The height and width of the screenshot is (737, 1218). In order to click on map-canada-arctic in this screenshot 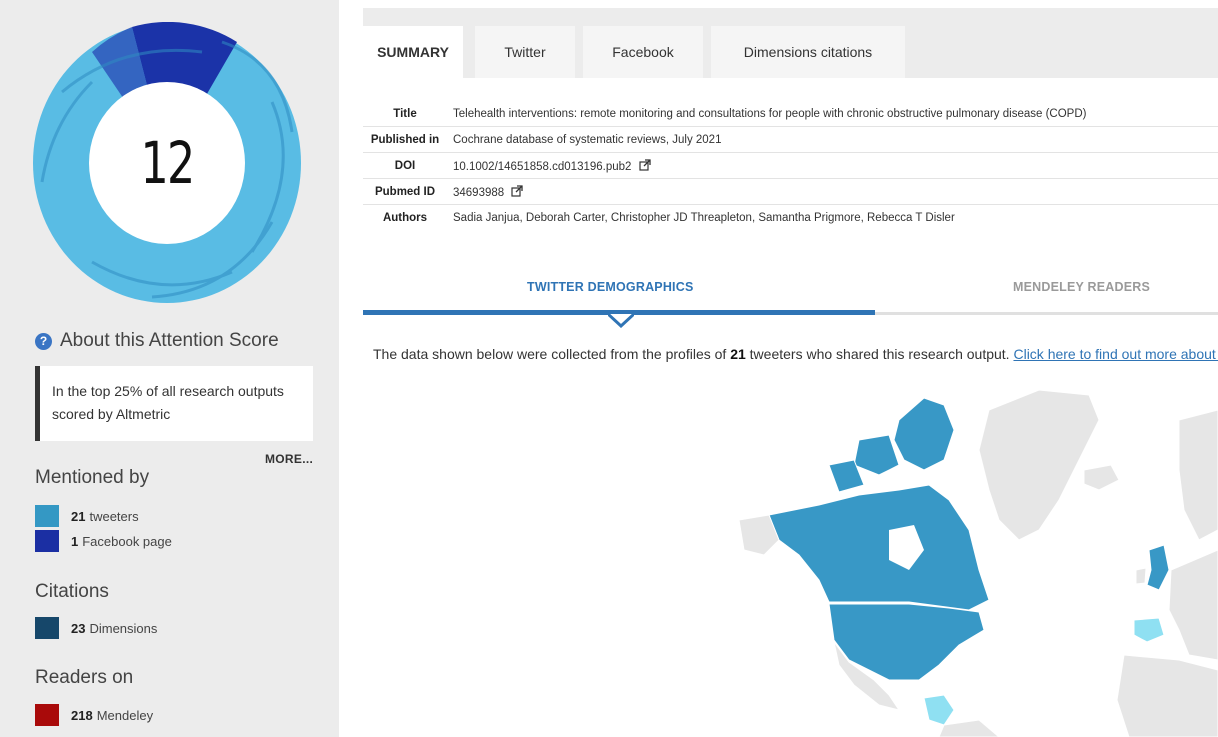, I will do `click(924, 434)`.